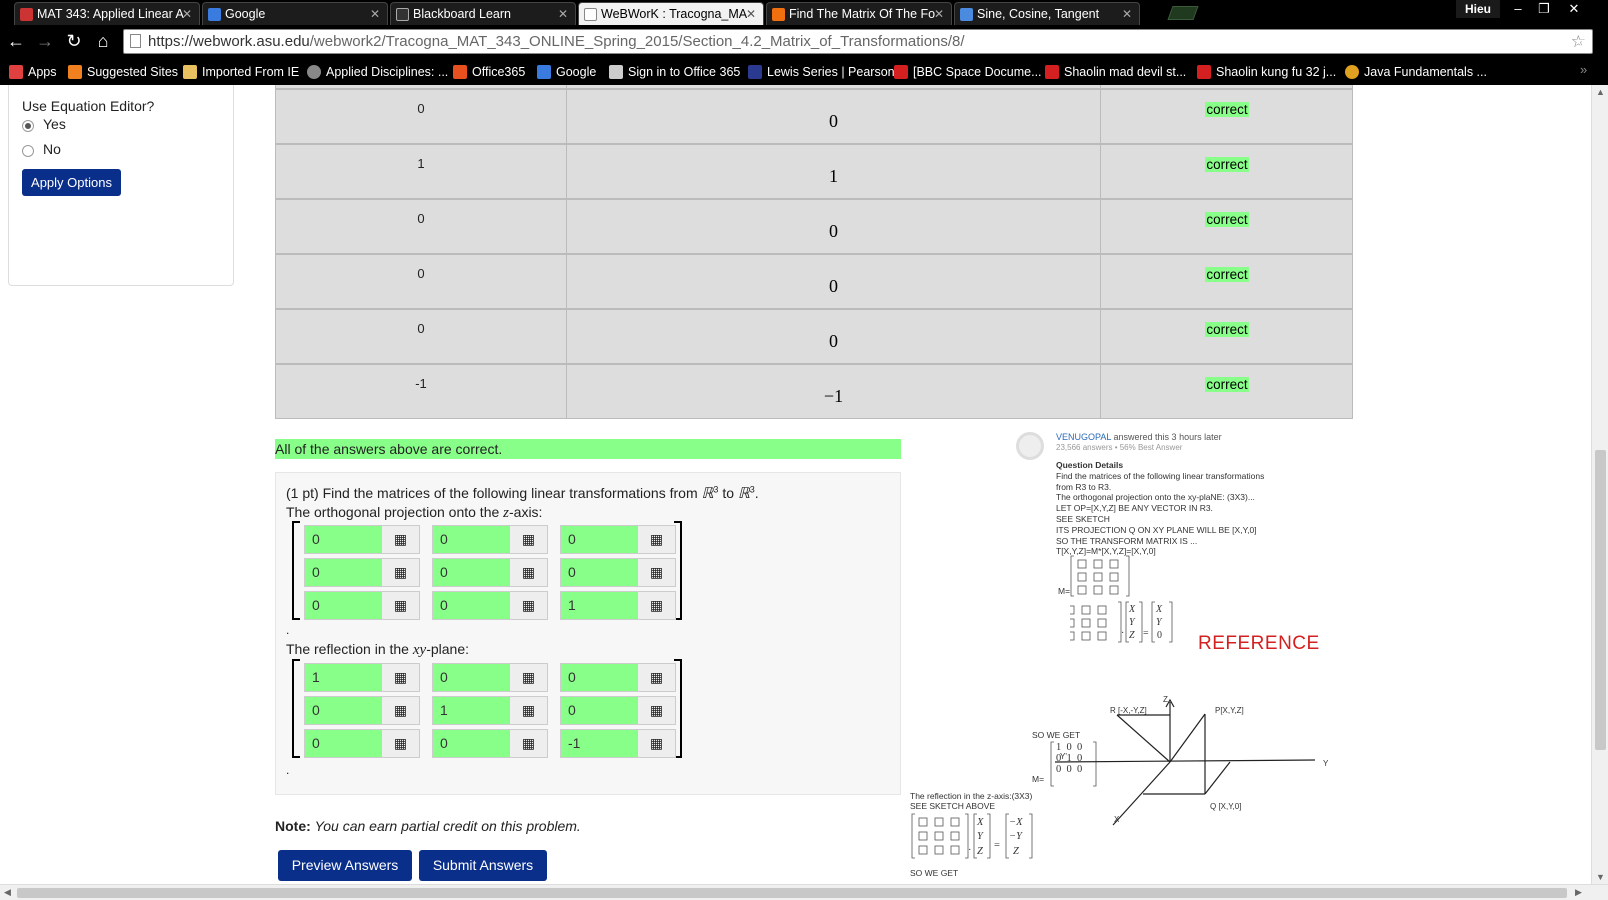  I want to click on tab-mat343: MAT 343: Applied Linear A ✕, so click(107, 13).